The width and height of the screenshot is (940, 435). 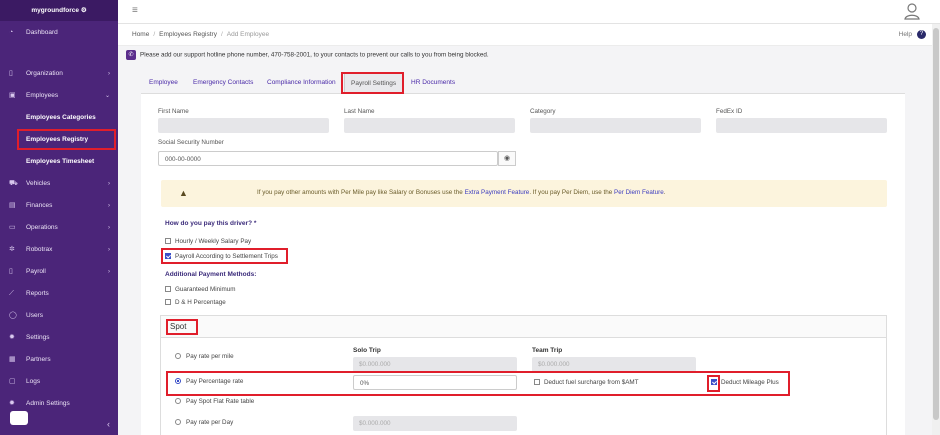 I want to click on sidebar-item-partners: ▦ Partners, so click(x=59, y=360).